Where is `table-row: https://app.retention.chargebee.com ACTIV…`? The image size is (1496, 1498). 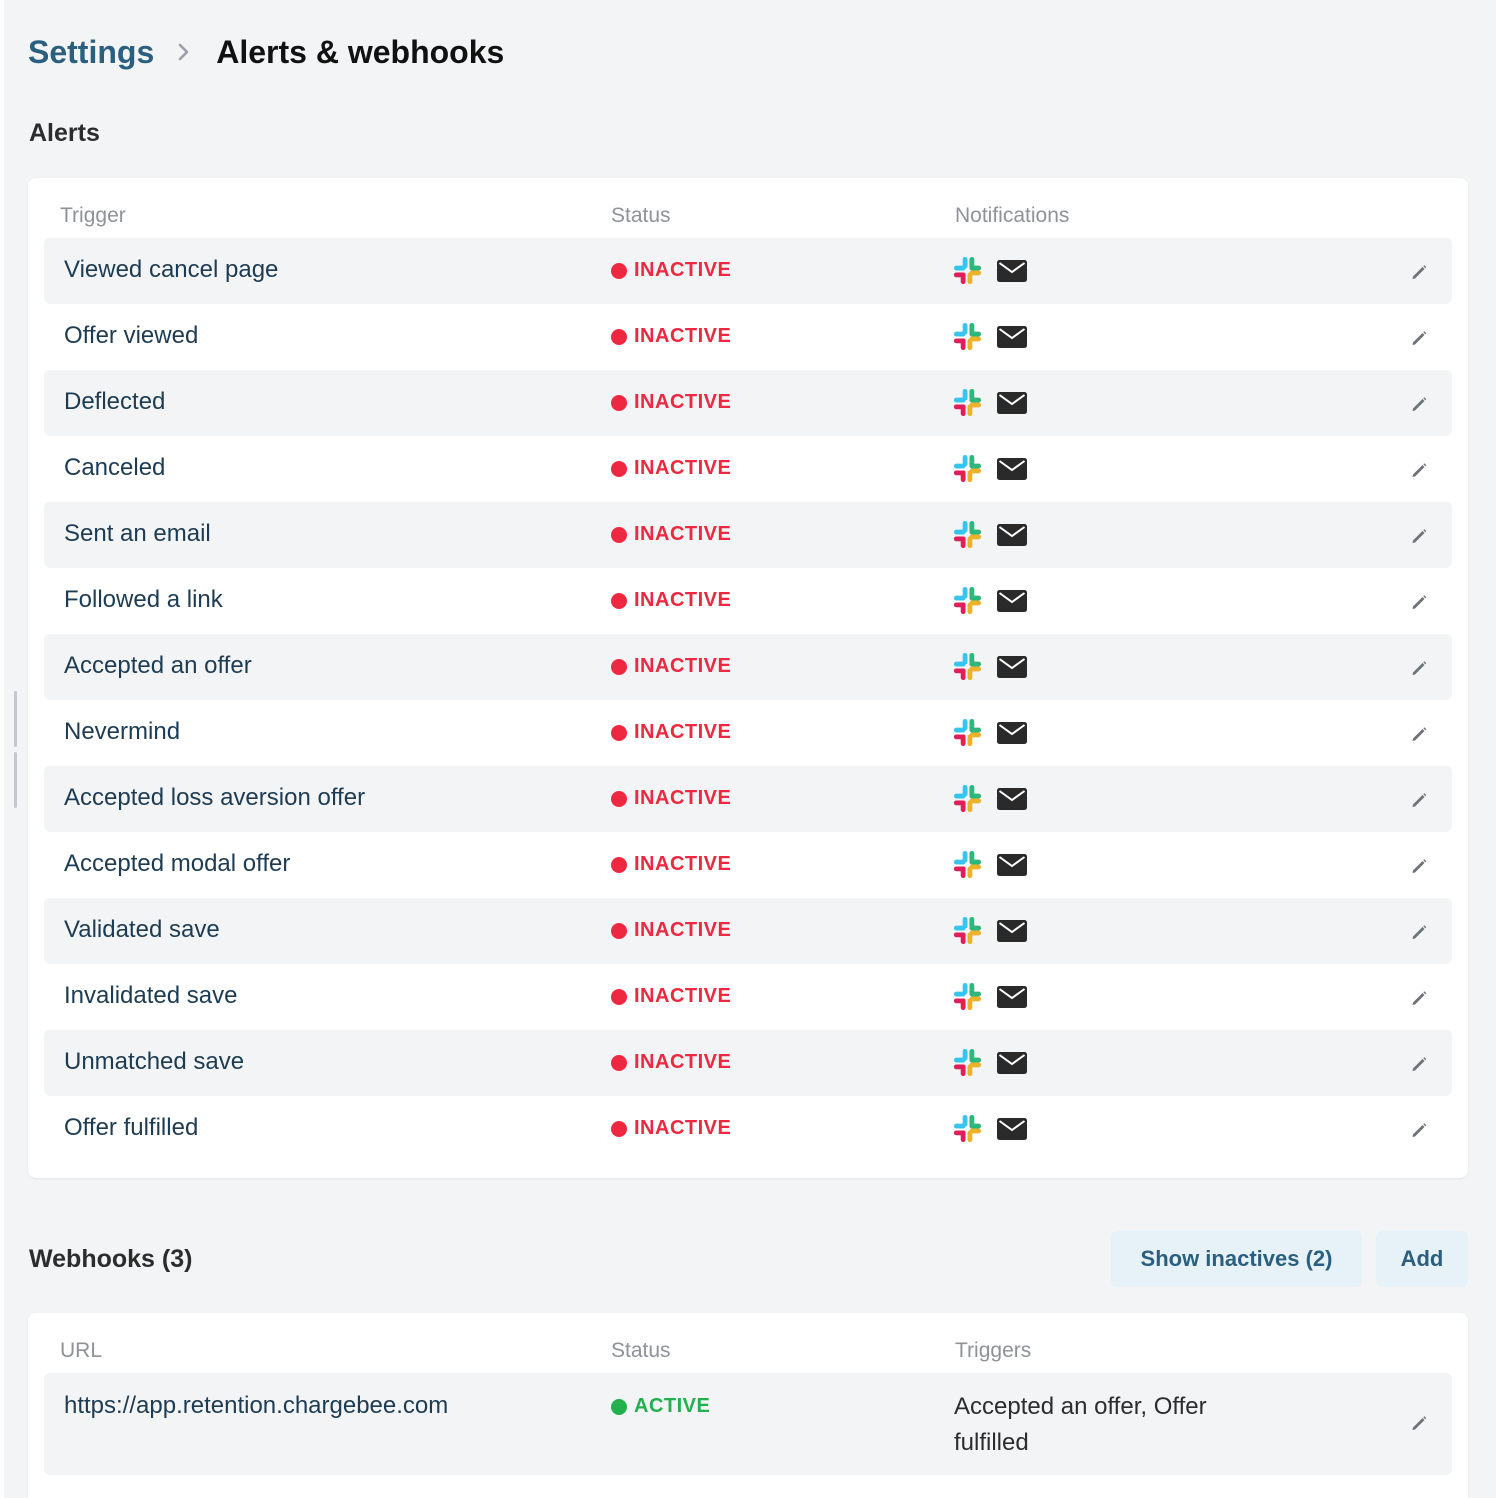 table-row: https://app.retention.chargebee.com ACTIV… is located at coordinates (748, 1424).